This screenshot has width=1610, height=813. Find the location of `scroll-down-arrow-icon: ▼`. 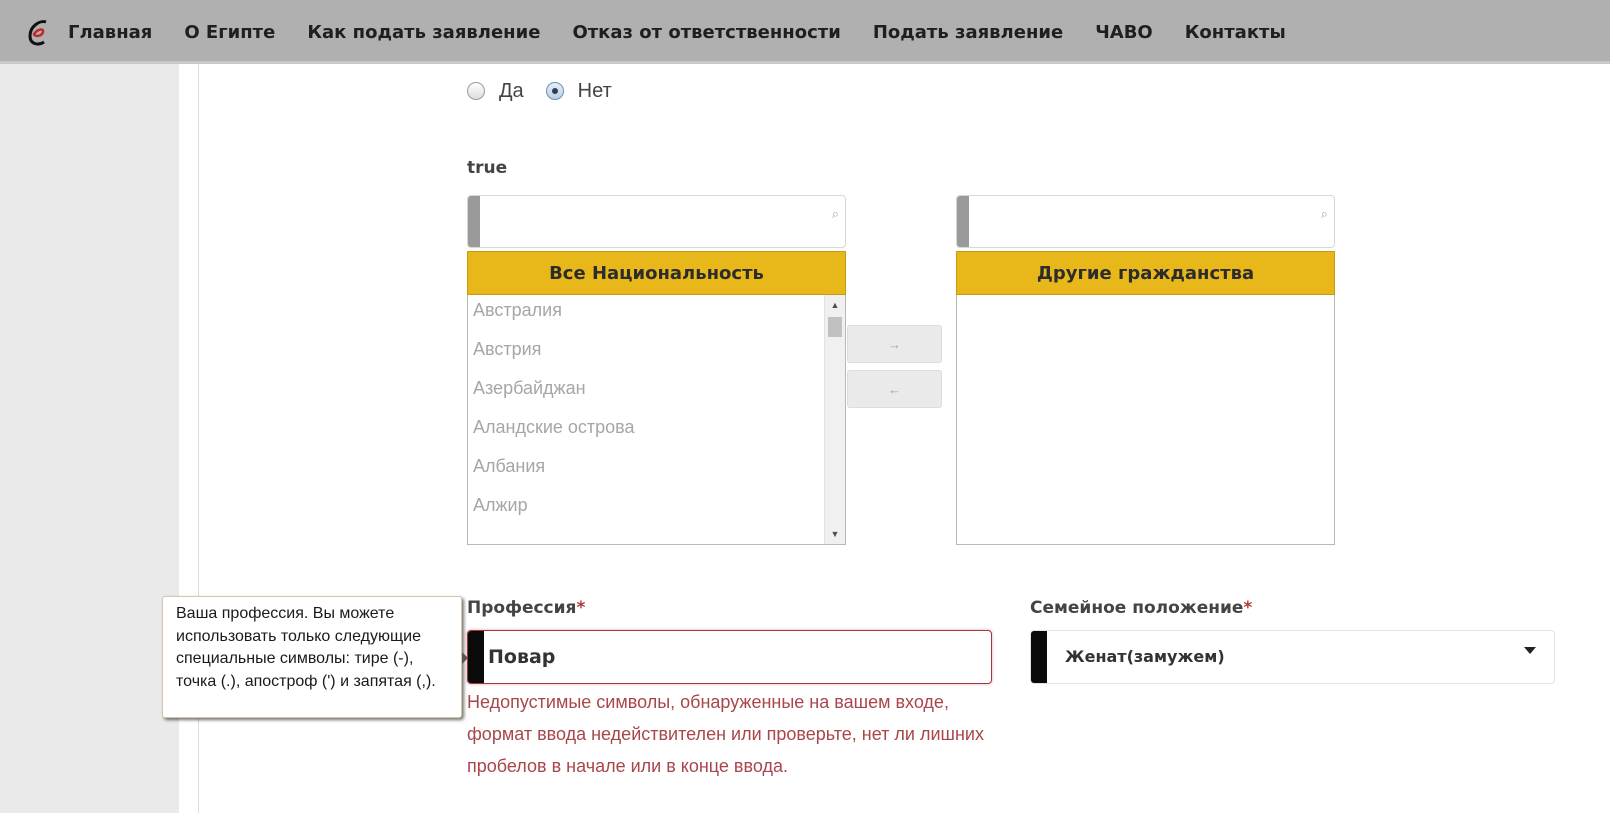

scroll-down-arrow-icon: ▼ is located at coordinates (835, 534).